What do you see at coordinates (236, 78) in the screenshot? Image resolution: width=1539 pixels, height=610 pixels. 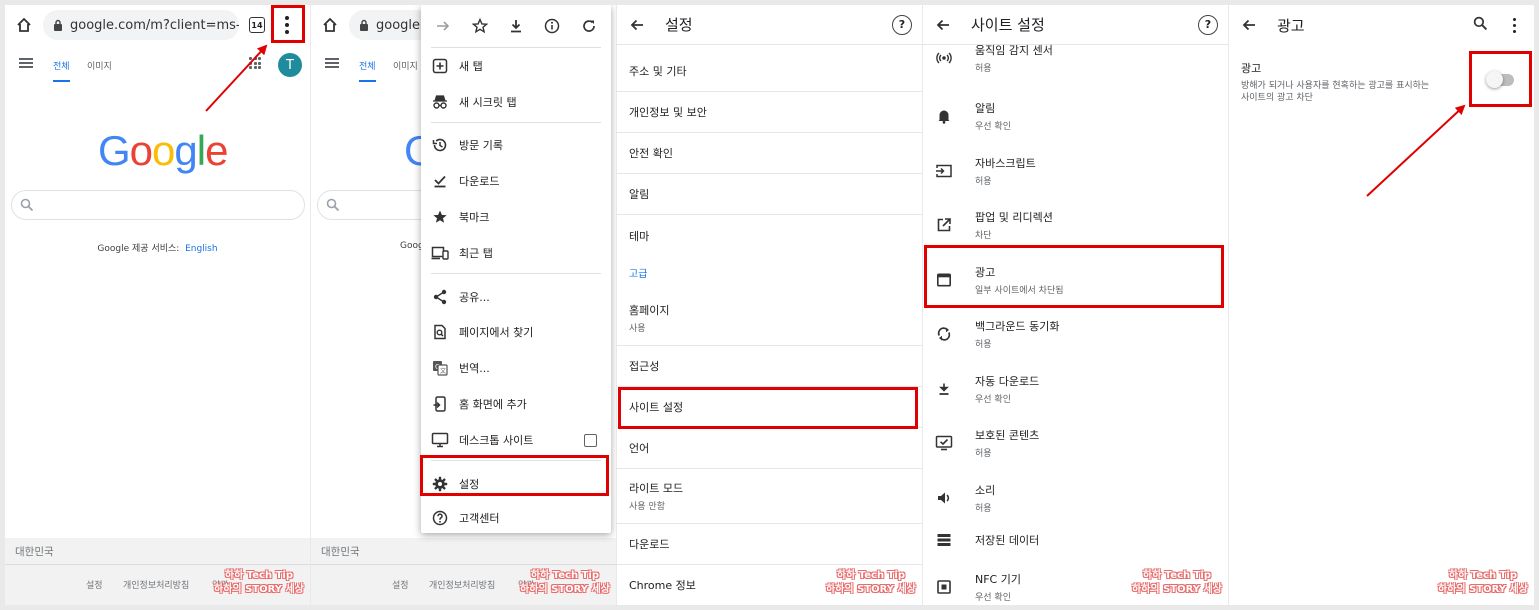 I see `arrow-to-menu` at bounding box center [236, 78].